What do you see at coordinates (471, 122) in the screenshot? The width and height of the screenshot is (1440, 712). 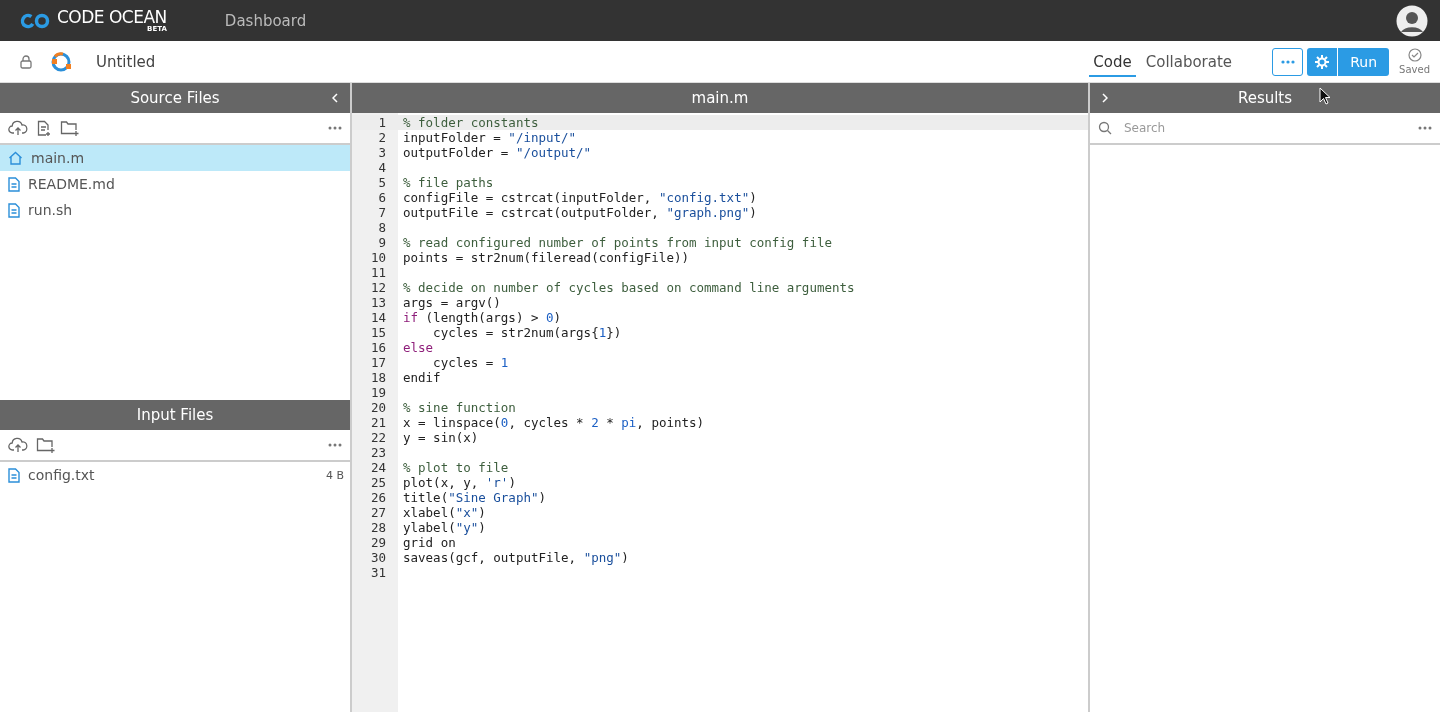 I see `code-line: % folder constants` at bounding box center [471, 122].